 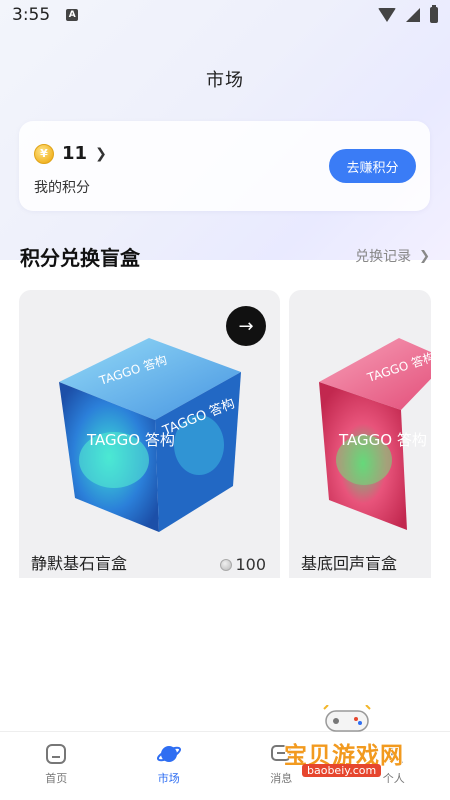 I want to click on notification-icon: A, so click(x=72, y=15).